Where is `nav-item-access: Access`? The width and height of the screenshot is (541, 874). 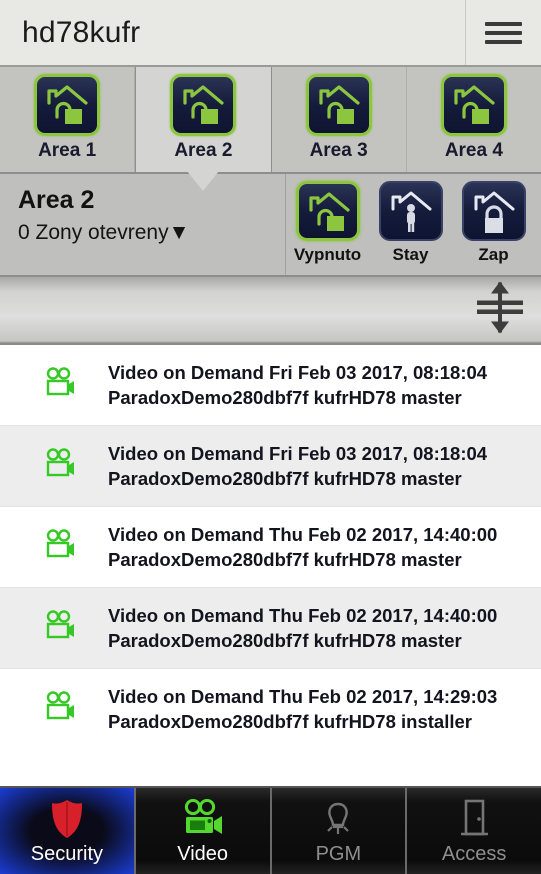
nav-item-access: Access is located at coordinates (474, 831).